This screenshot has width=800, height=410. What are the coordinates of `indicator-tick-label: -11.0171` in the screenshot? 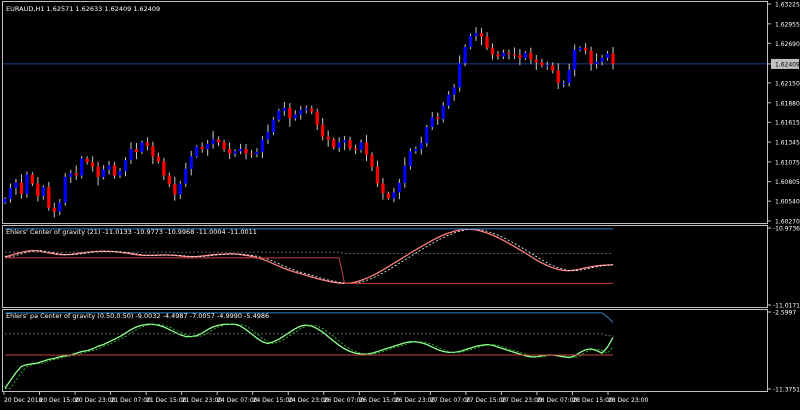 It's located at (786, 306).